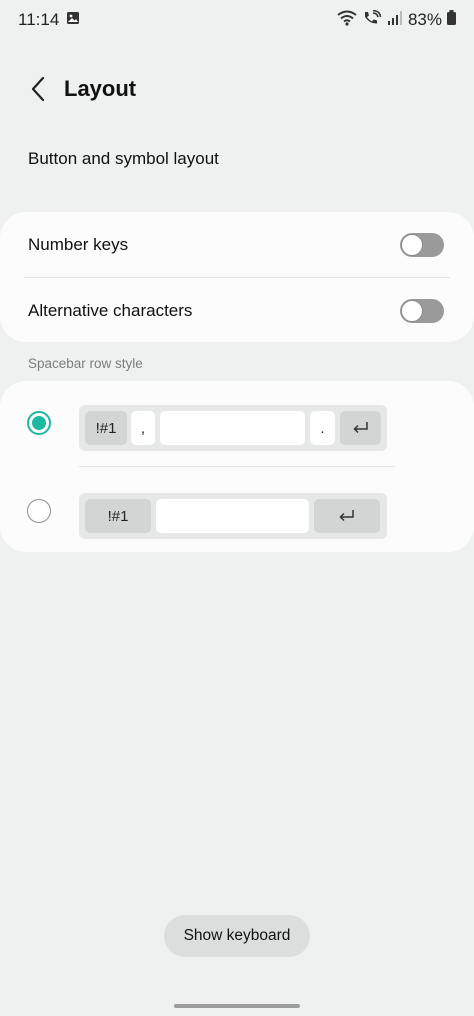  I want to click on home-indicator, so click(237, 1006).